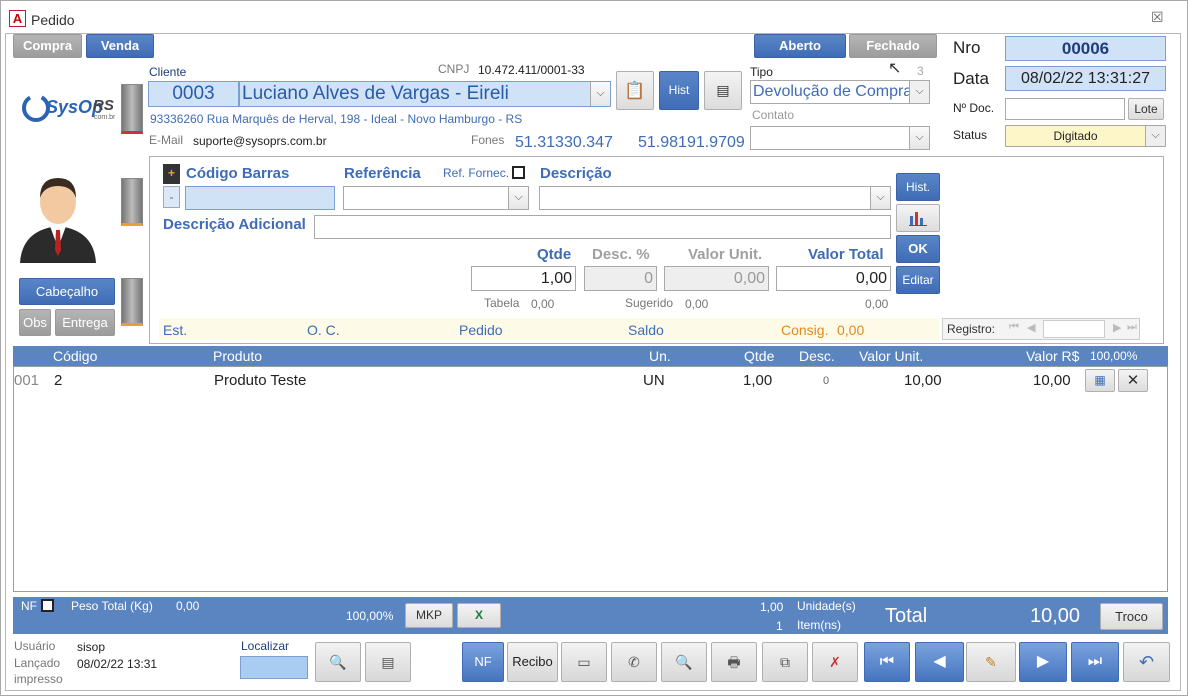 The height and width of the screenshot is (696, 1188). What do you see at coordinates (429, 615) in the screenshot?
I see `mkp-button: MKP` at bounding box center [429, 615].